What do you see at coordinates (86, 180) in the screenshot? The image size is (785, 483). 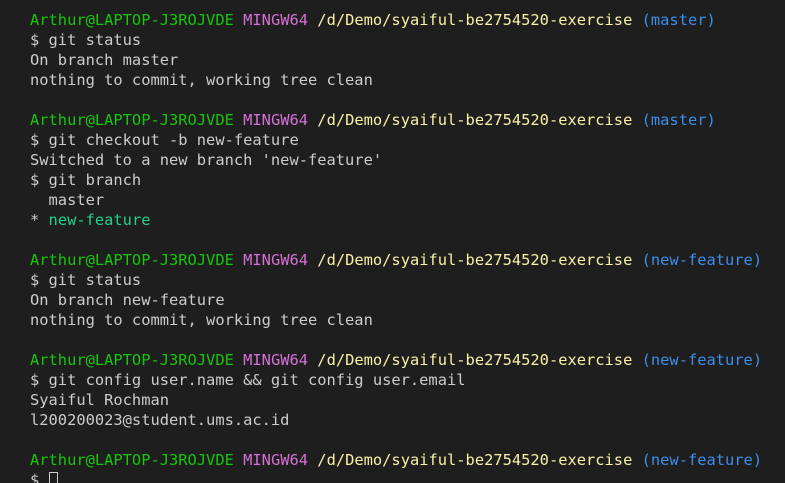 I see `command-line: $ git branch` at bounding box center [86, 180].